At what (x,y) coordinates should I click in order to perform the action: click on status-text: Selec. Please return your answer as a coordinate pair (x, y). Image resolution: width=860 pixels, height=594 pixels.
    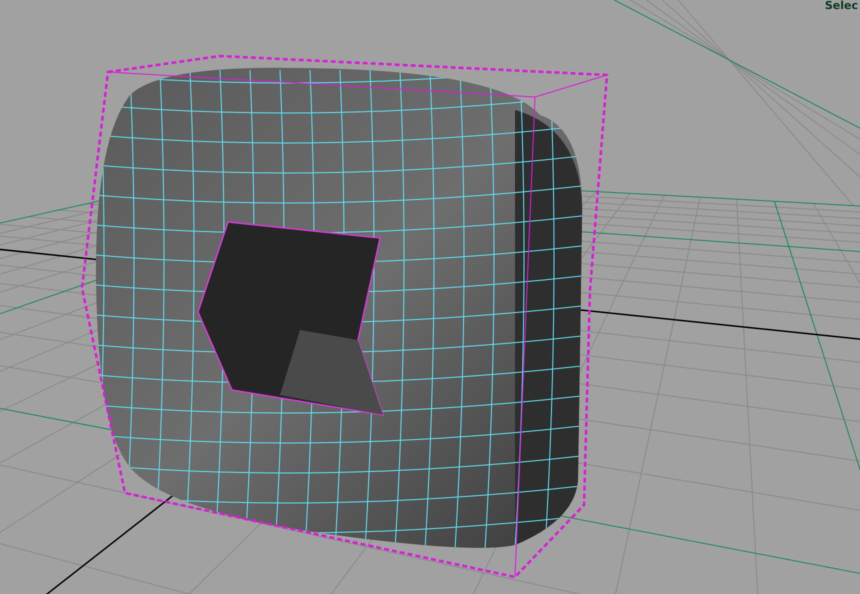
    Looking at the image, I should click on (841, 5).